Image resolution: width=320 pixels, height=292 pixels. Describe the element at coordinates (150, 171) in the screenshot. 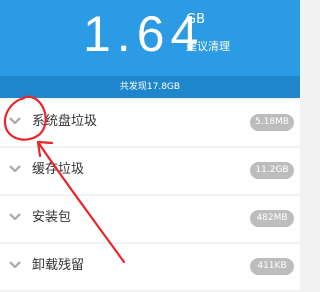

I see `list-item-cache-junk: 缓存垃圾 11.2GB` at that location.